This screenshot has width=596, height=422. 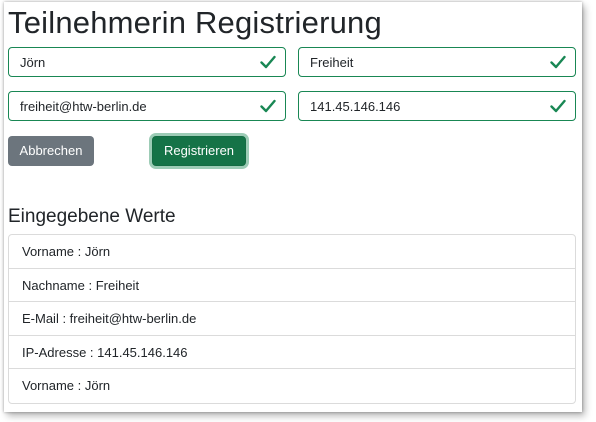 I want to click on cancel-button: Abbrechen, so click(x=51, y=151).